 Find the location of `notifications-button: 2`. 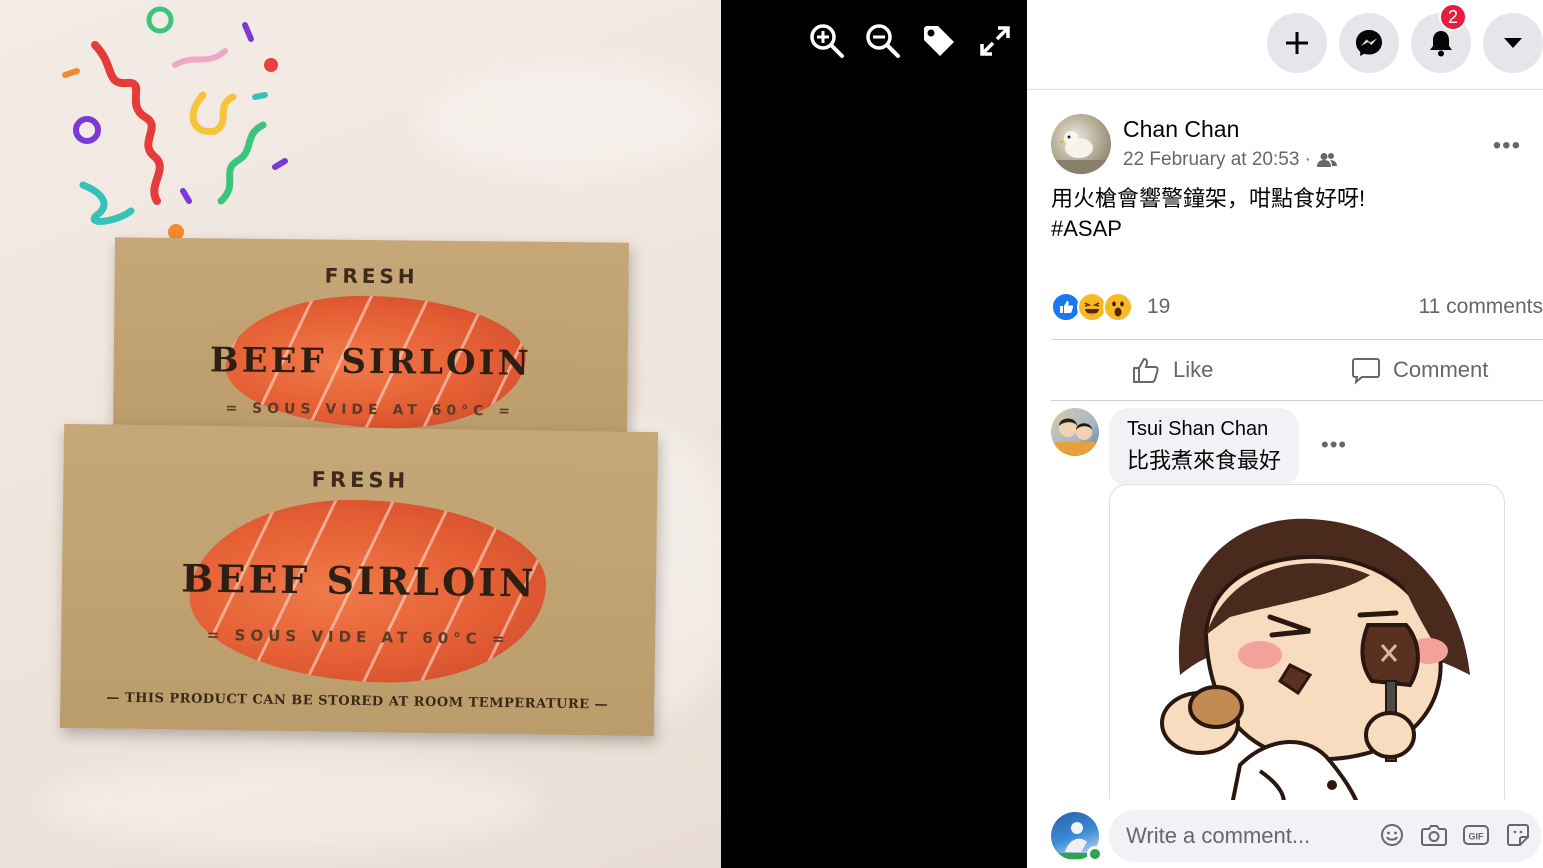

notifications-button: 2 is located at coordinates (1441, 38).